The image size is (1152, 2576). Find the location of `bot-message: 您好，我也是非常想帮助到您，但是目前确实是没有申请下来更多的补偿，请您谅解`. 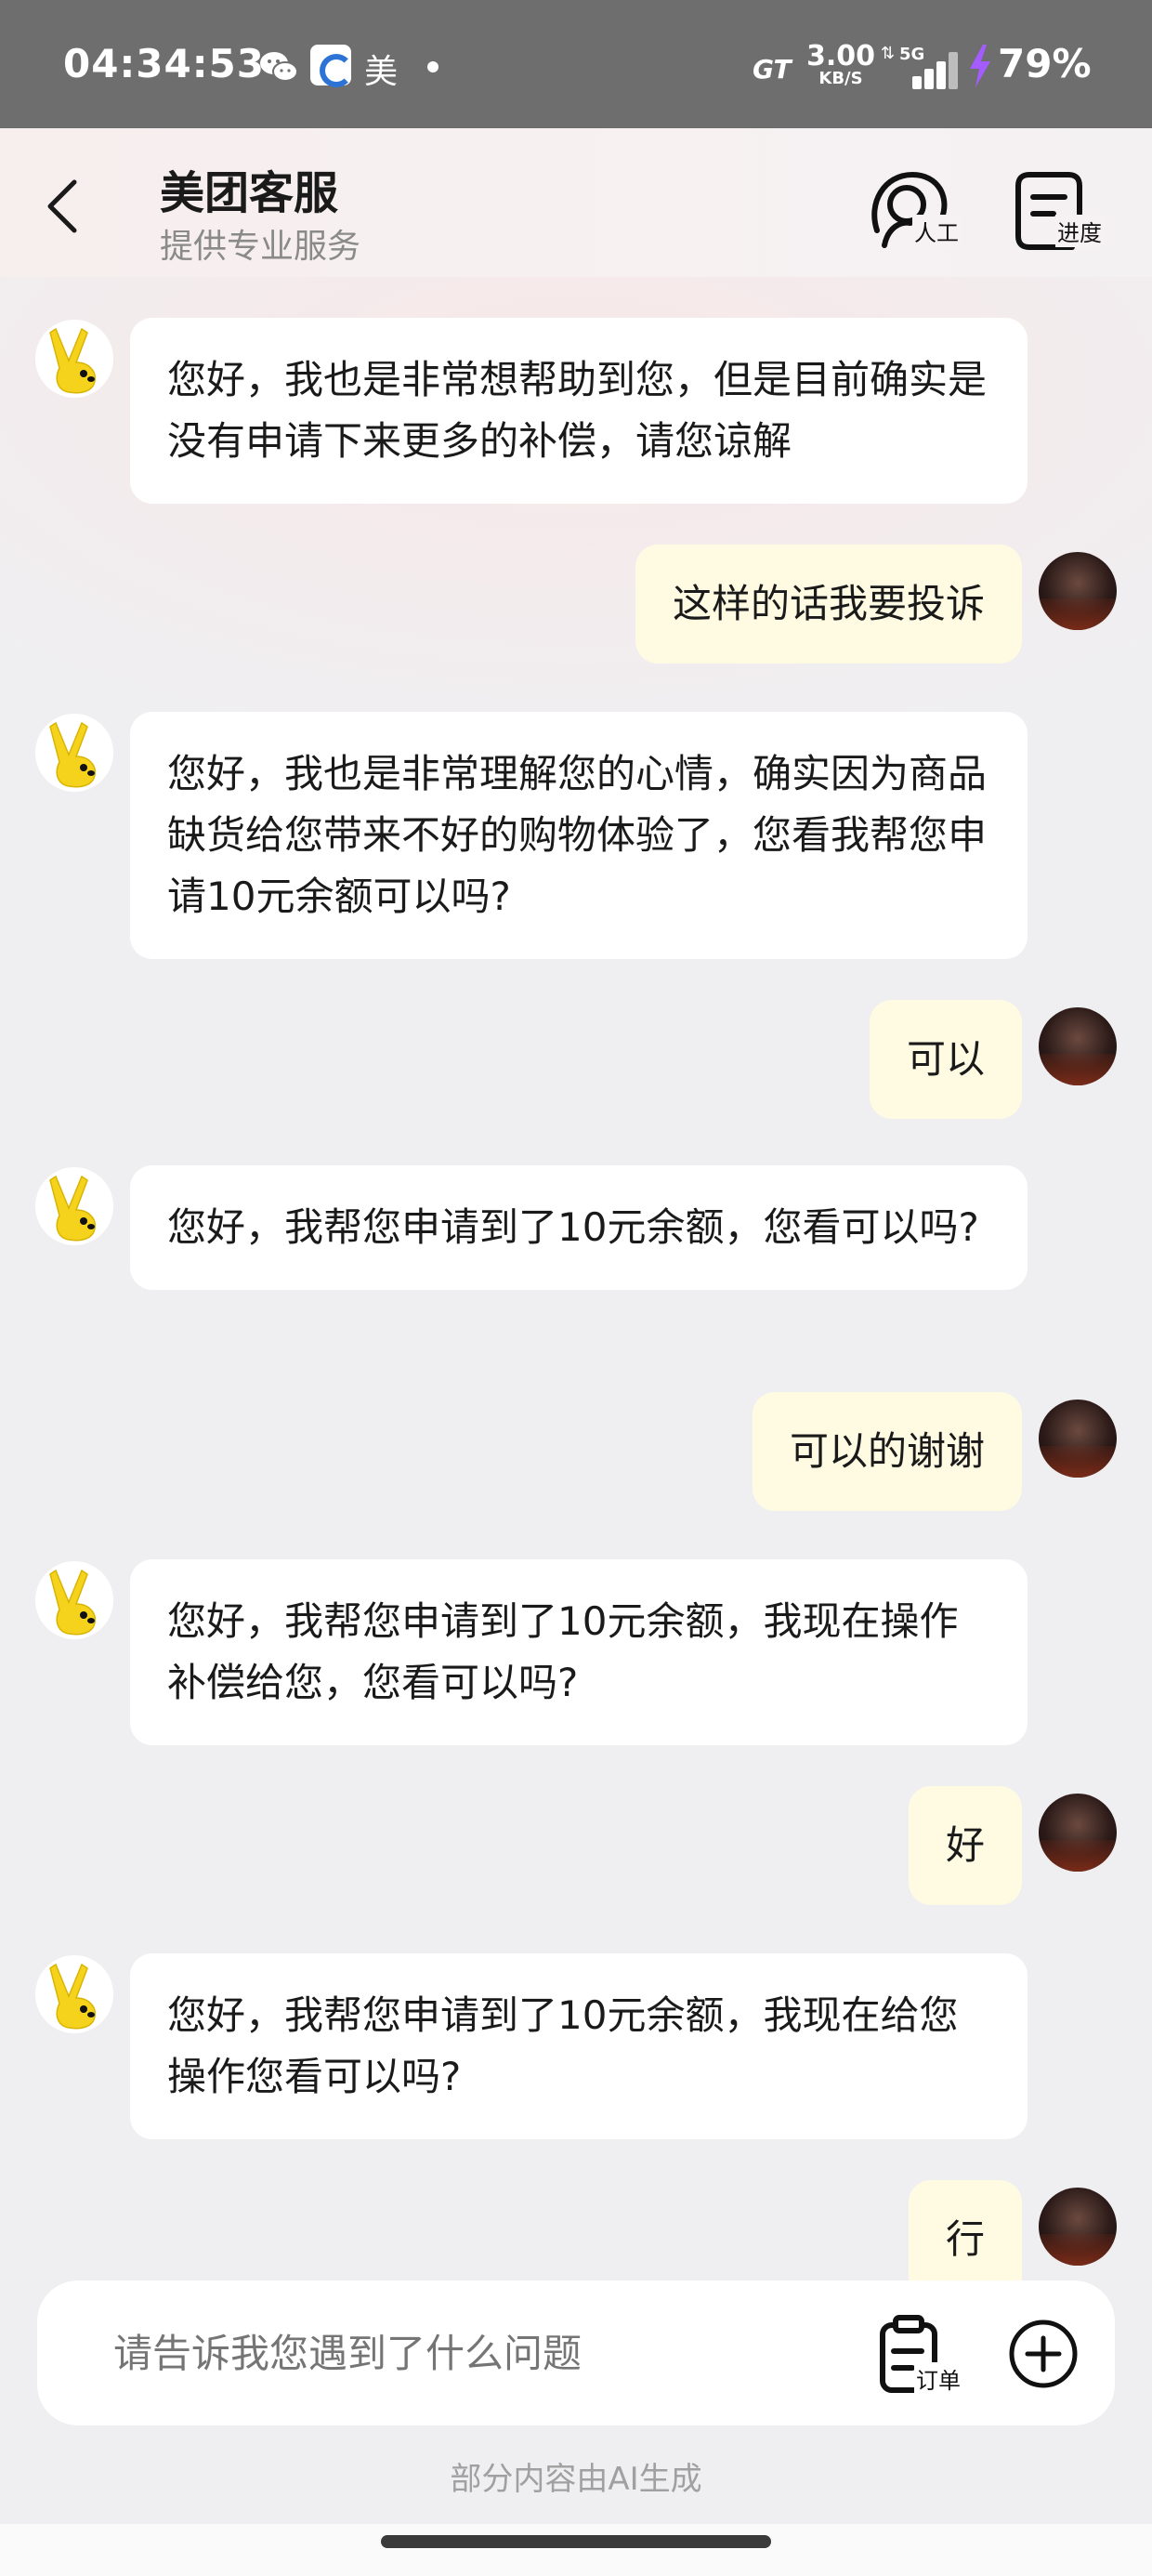

bot-message: 您好，我也是非常想帮助到您，但是目前确实是没有申请下来更多的补偿，请您谅解 is located at coordinates (579, 411).